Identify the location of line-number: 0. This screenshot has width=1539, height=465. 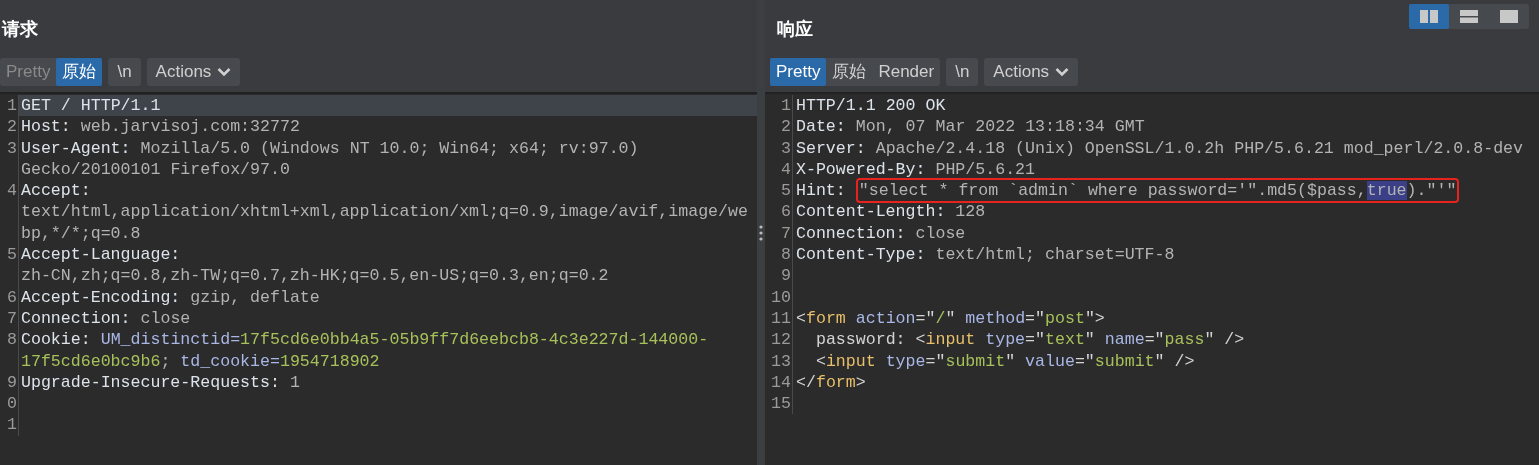
(9, 404).